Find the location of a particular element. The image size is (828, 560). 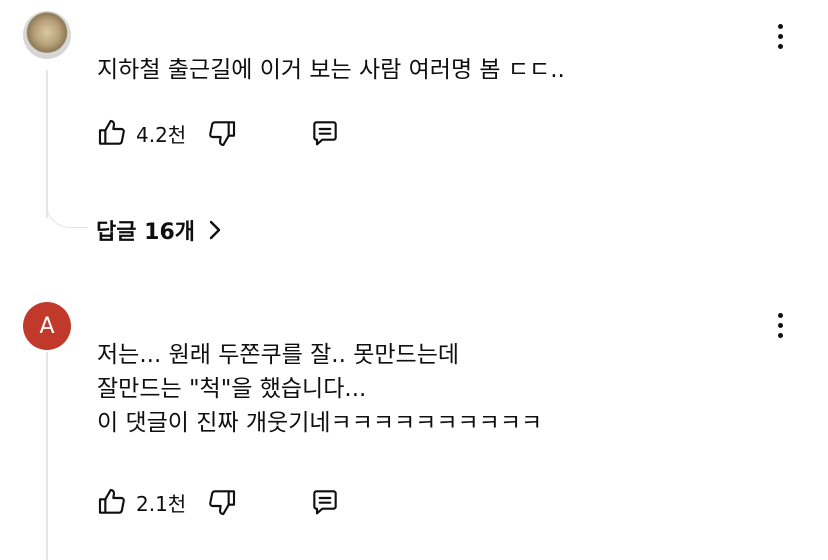

replies-label: 답글 16개 is located at coordinates (145, 232).